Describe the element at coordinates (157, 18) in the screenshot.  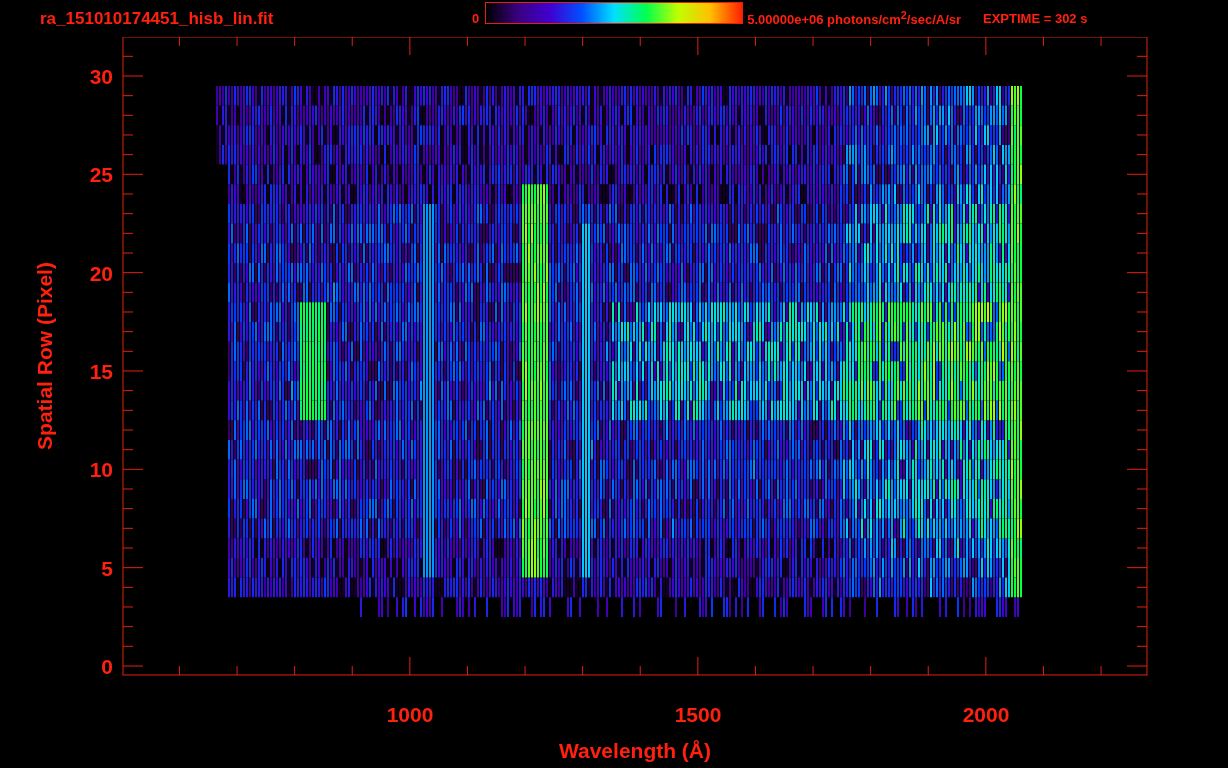
I see `file-title: ra_151010174451_hisb_lin.fit` at that location.